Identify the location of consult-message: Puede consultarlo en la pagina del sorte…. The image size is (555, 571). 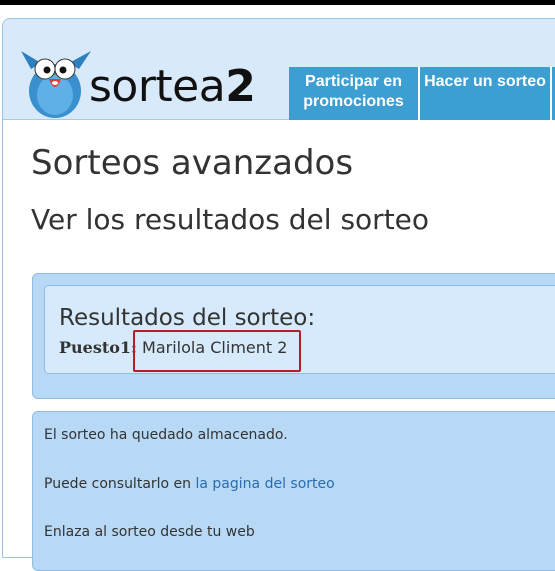
(189, 484).